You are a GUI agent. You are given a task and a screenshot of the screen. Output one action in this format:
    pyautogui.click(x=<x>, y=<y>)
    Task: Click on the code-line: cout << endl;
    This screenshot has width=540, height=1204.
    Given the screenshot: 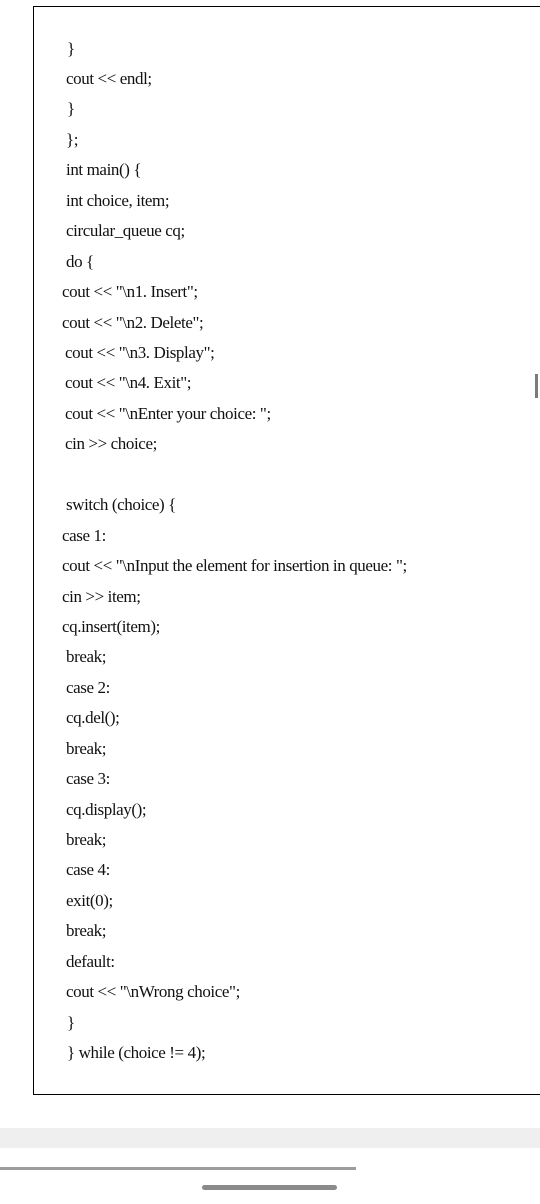 What is the action you would take?
    pyautogui.click(x=109, y=78)
    